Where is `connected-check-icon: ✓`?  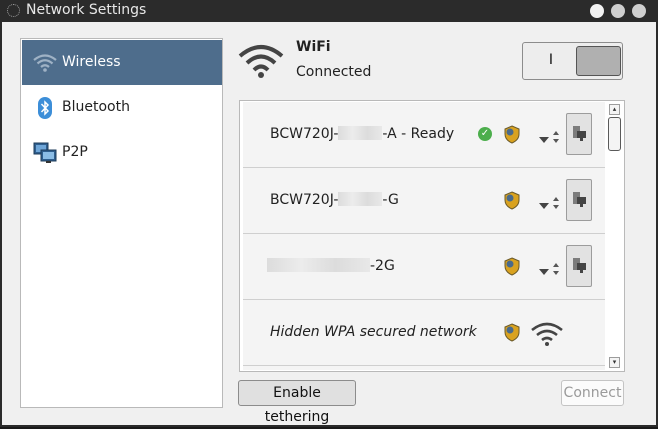
connected-check-icon: ✓ is located at coordinates (485, 134).